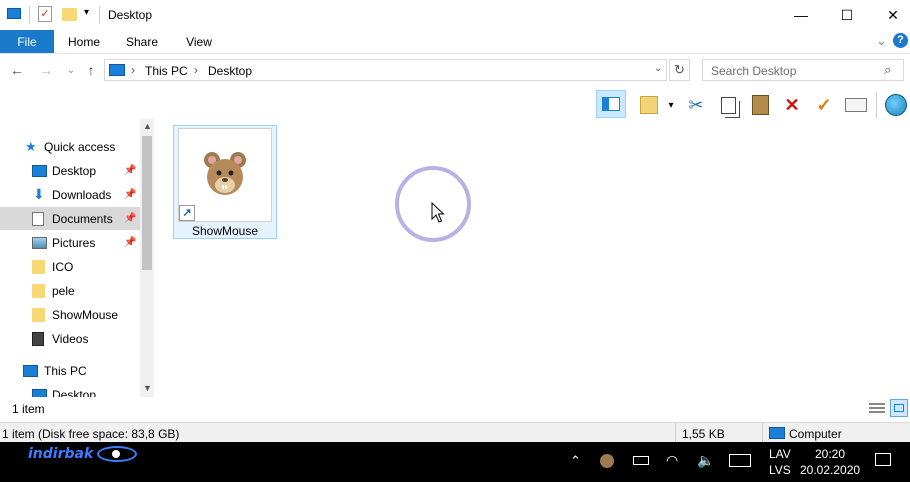  Describe the element at coordinates (70, 314) in the screenshot. I see `sidebar-item-showmouse: ShowMouse` at that location.